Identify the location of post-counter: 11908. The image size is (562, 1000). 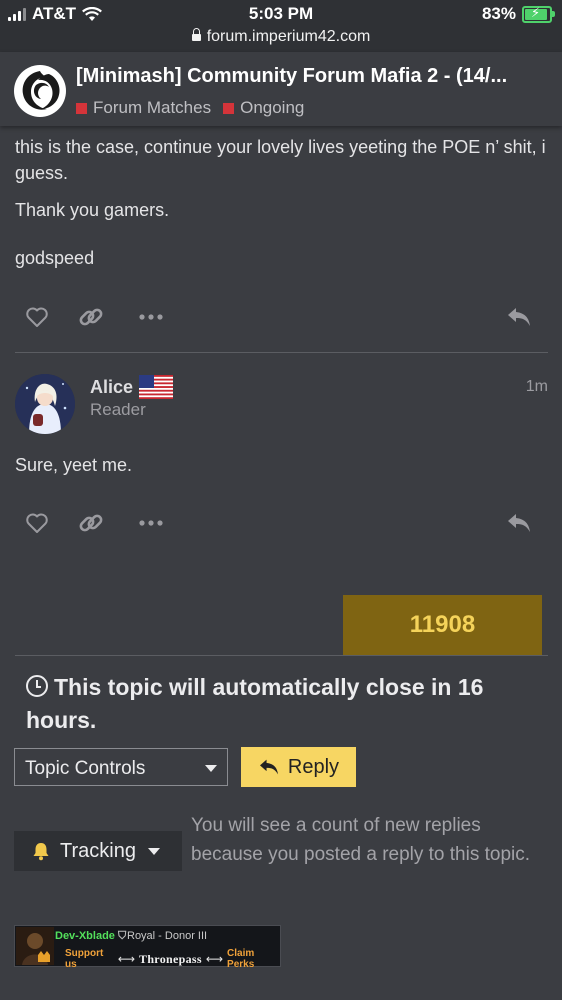
(442, 625).